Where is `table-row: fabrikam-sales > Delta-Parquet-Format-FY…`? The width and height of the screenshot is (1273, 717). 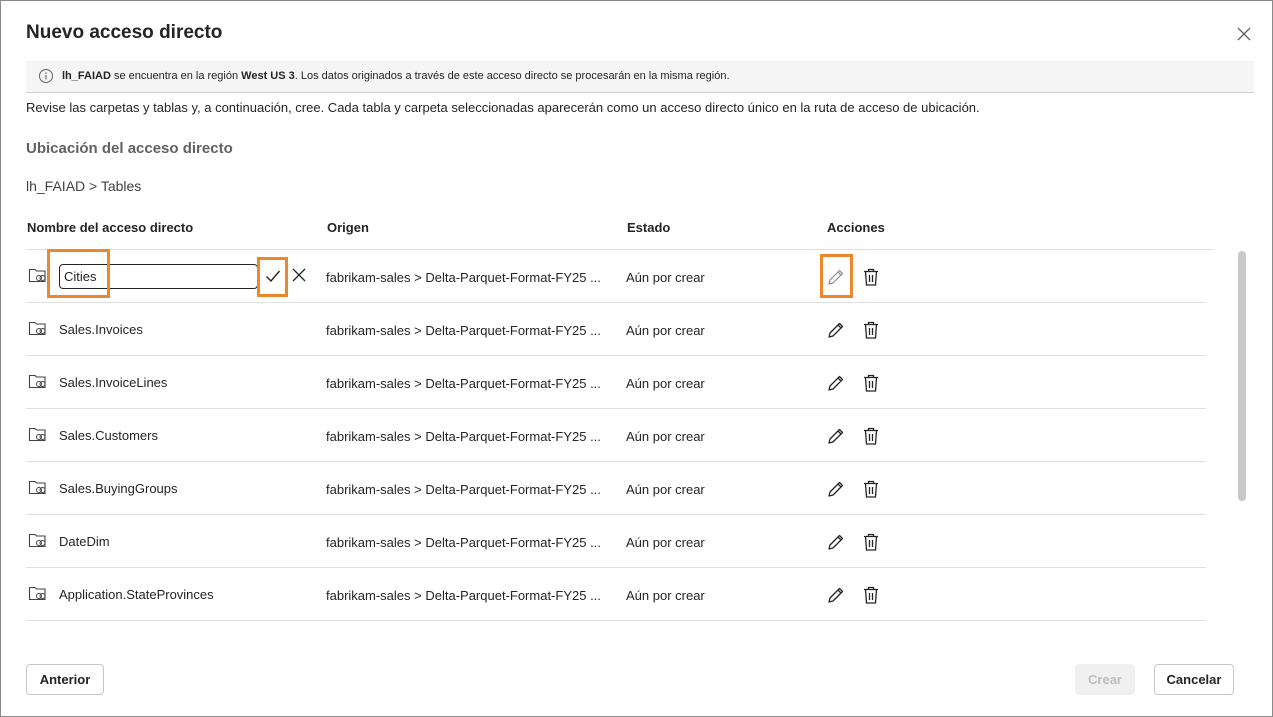 table-row: fabrikam-sales > Delta-Parquet-Format-FY… is located at coordinates (616, 276).